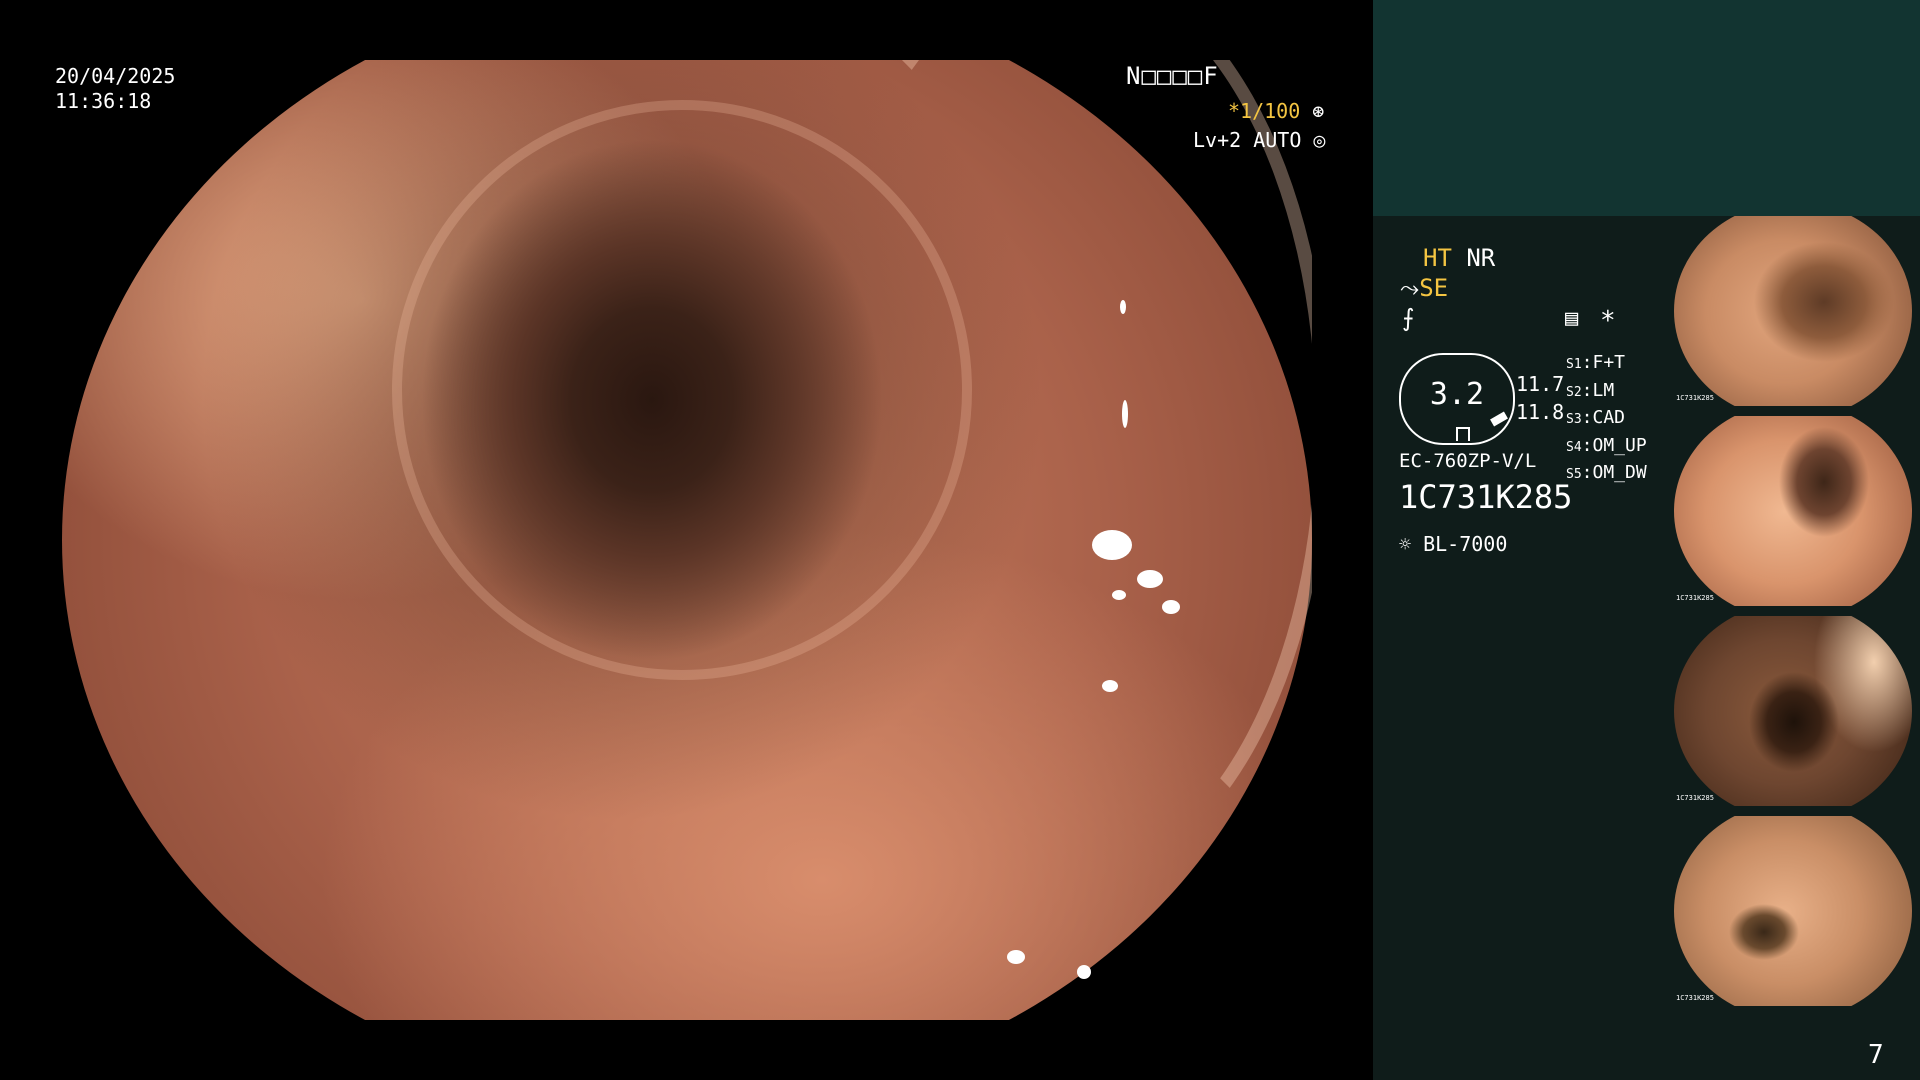  What do you see at coordinates (1499, 419) in the screenshot?
I see `gauge-needle-icon` at bounding box center [1499, 419].